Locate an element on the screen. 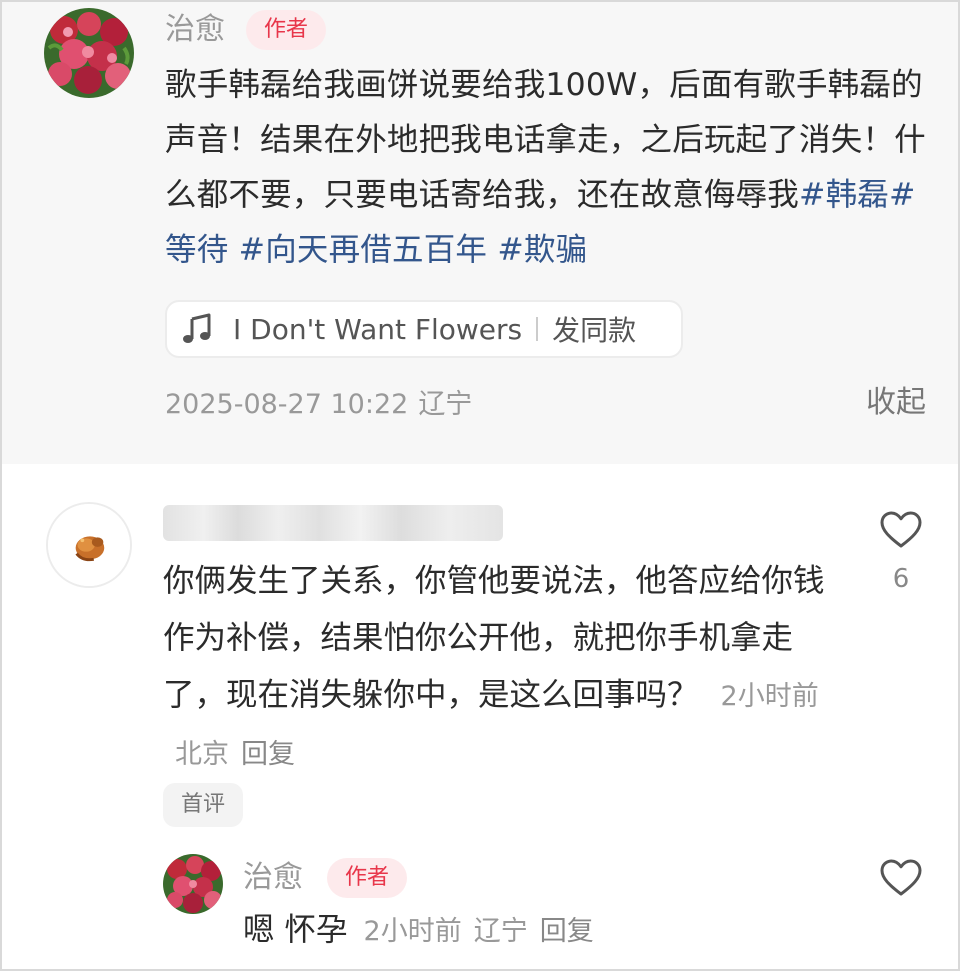  hashtag-link: #欺骗 is located at coordinates (537, 250).